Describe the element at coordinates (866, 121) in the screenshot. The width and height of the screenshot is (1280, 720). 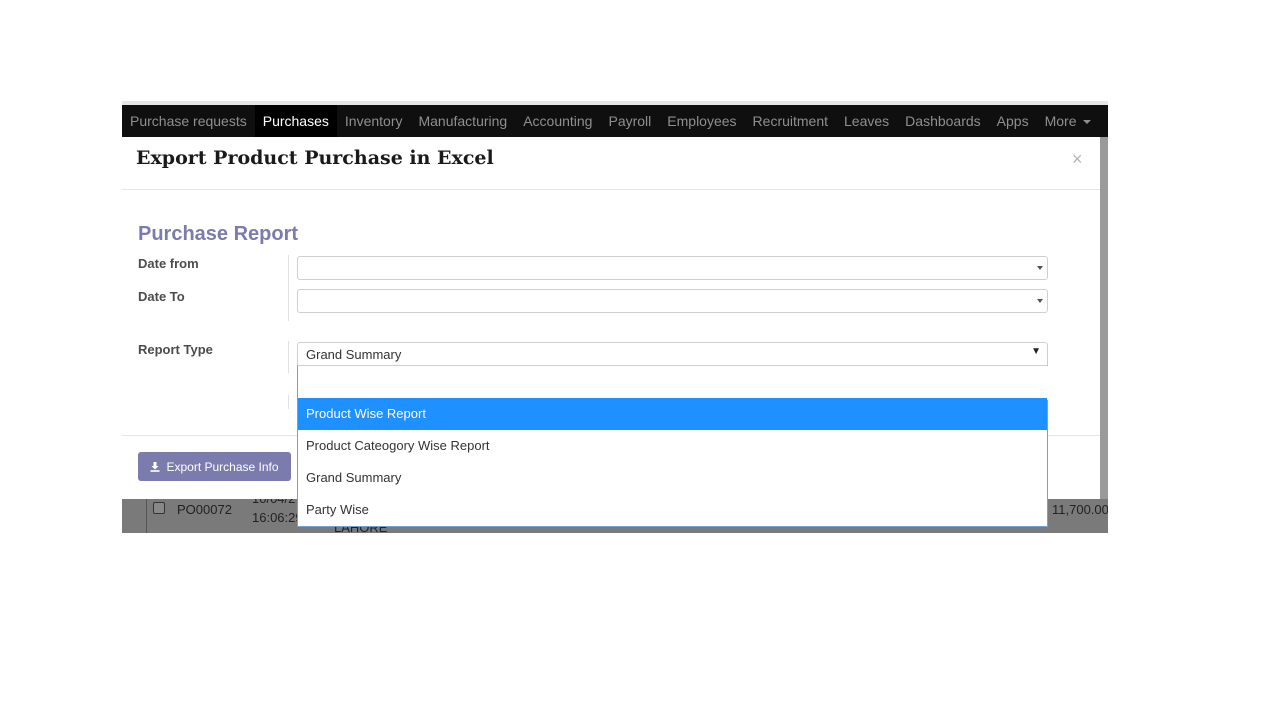
I see `nav-leaves: Leaves` at that location.